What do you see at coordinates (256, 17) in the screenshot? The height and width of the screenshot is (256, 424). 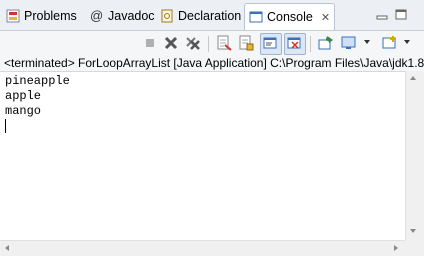 I see `console-icon` at bounding box center [256, 17].